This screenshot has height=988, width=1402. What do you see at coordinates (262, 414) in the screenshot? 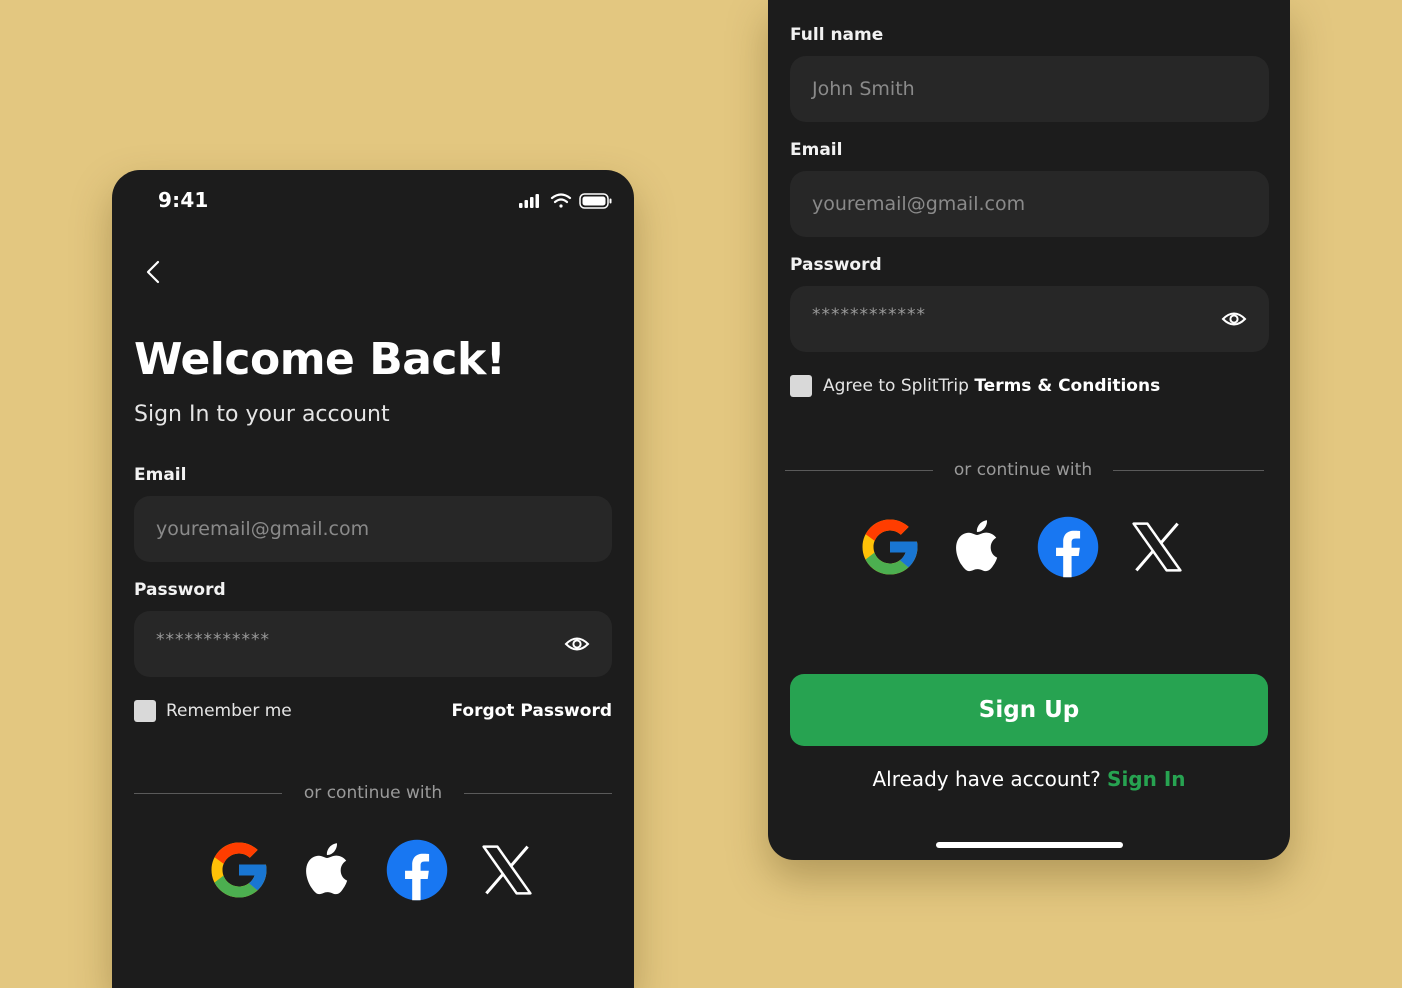
I see `page-subtitle: Sign In to your account` at bounding box center [262, 414].